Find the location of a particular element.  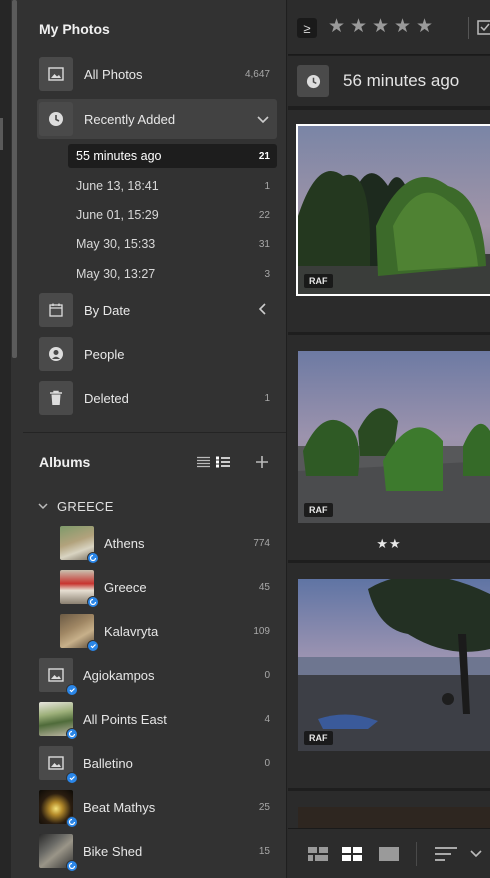

album-bike-shed: Bike Shed 15 is located at coordinates (158, 852).